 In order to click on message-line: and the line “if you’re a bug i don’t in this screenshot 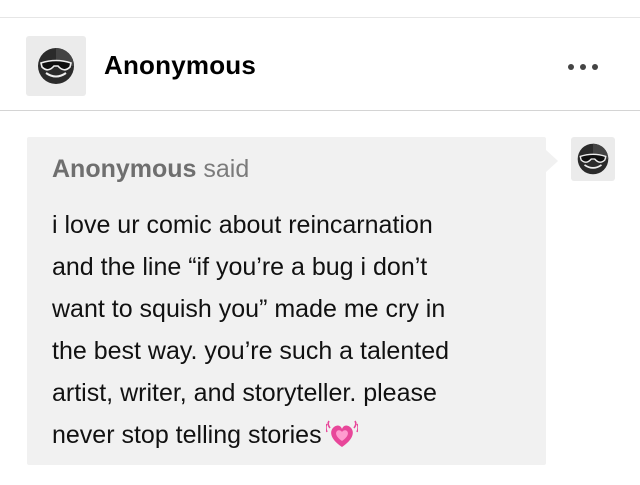, I will do `click(240, 267)`.